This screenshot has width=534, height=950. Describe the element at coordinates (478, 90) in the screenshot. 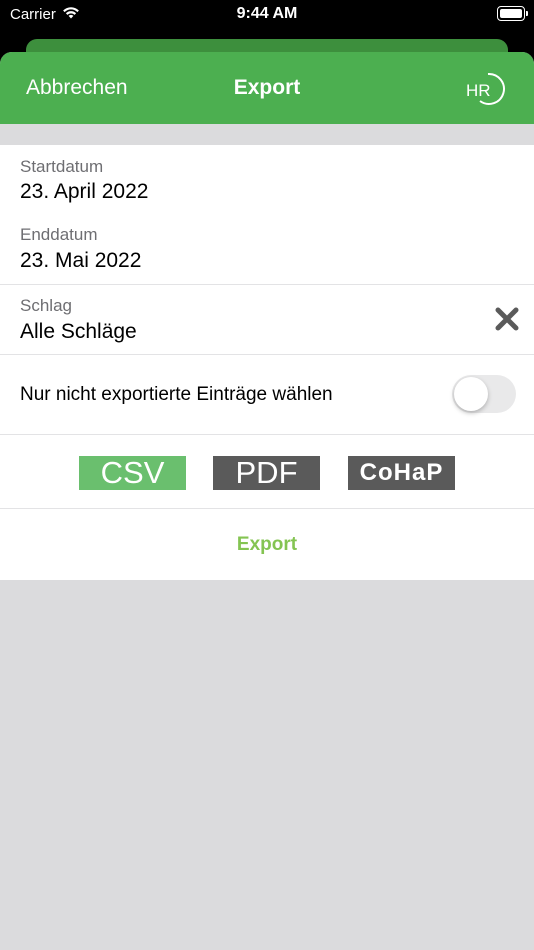

I see `logo-text: HR` at that location.